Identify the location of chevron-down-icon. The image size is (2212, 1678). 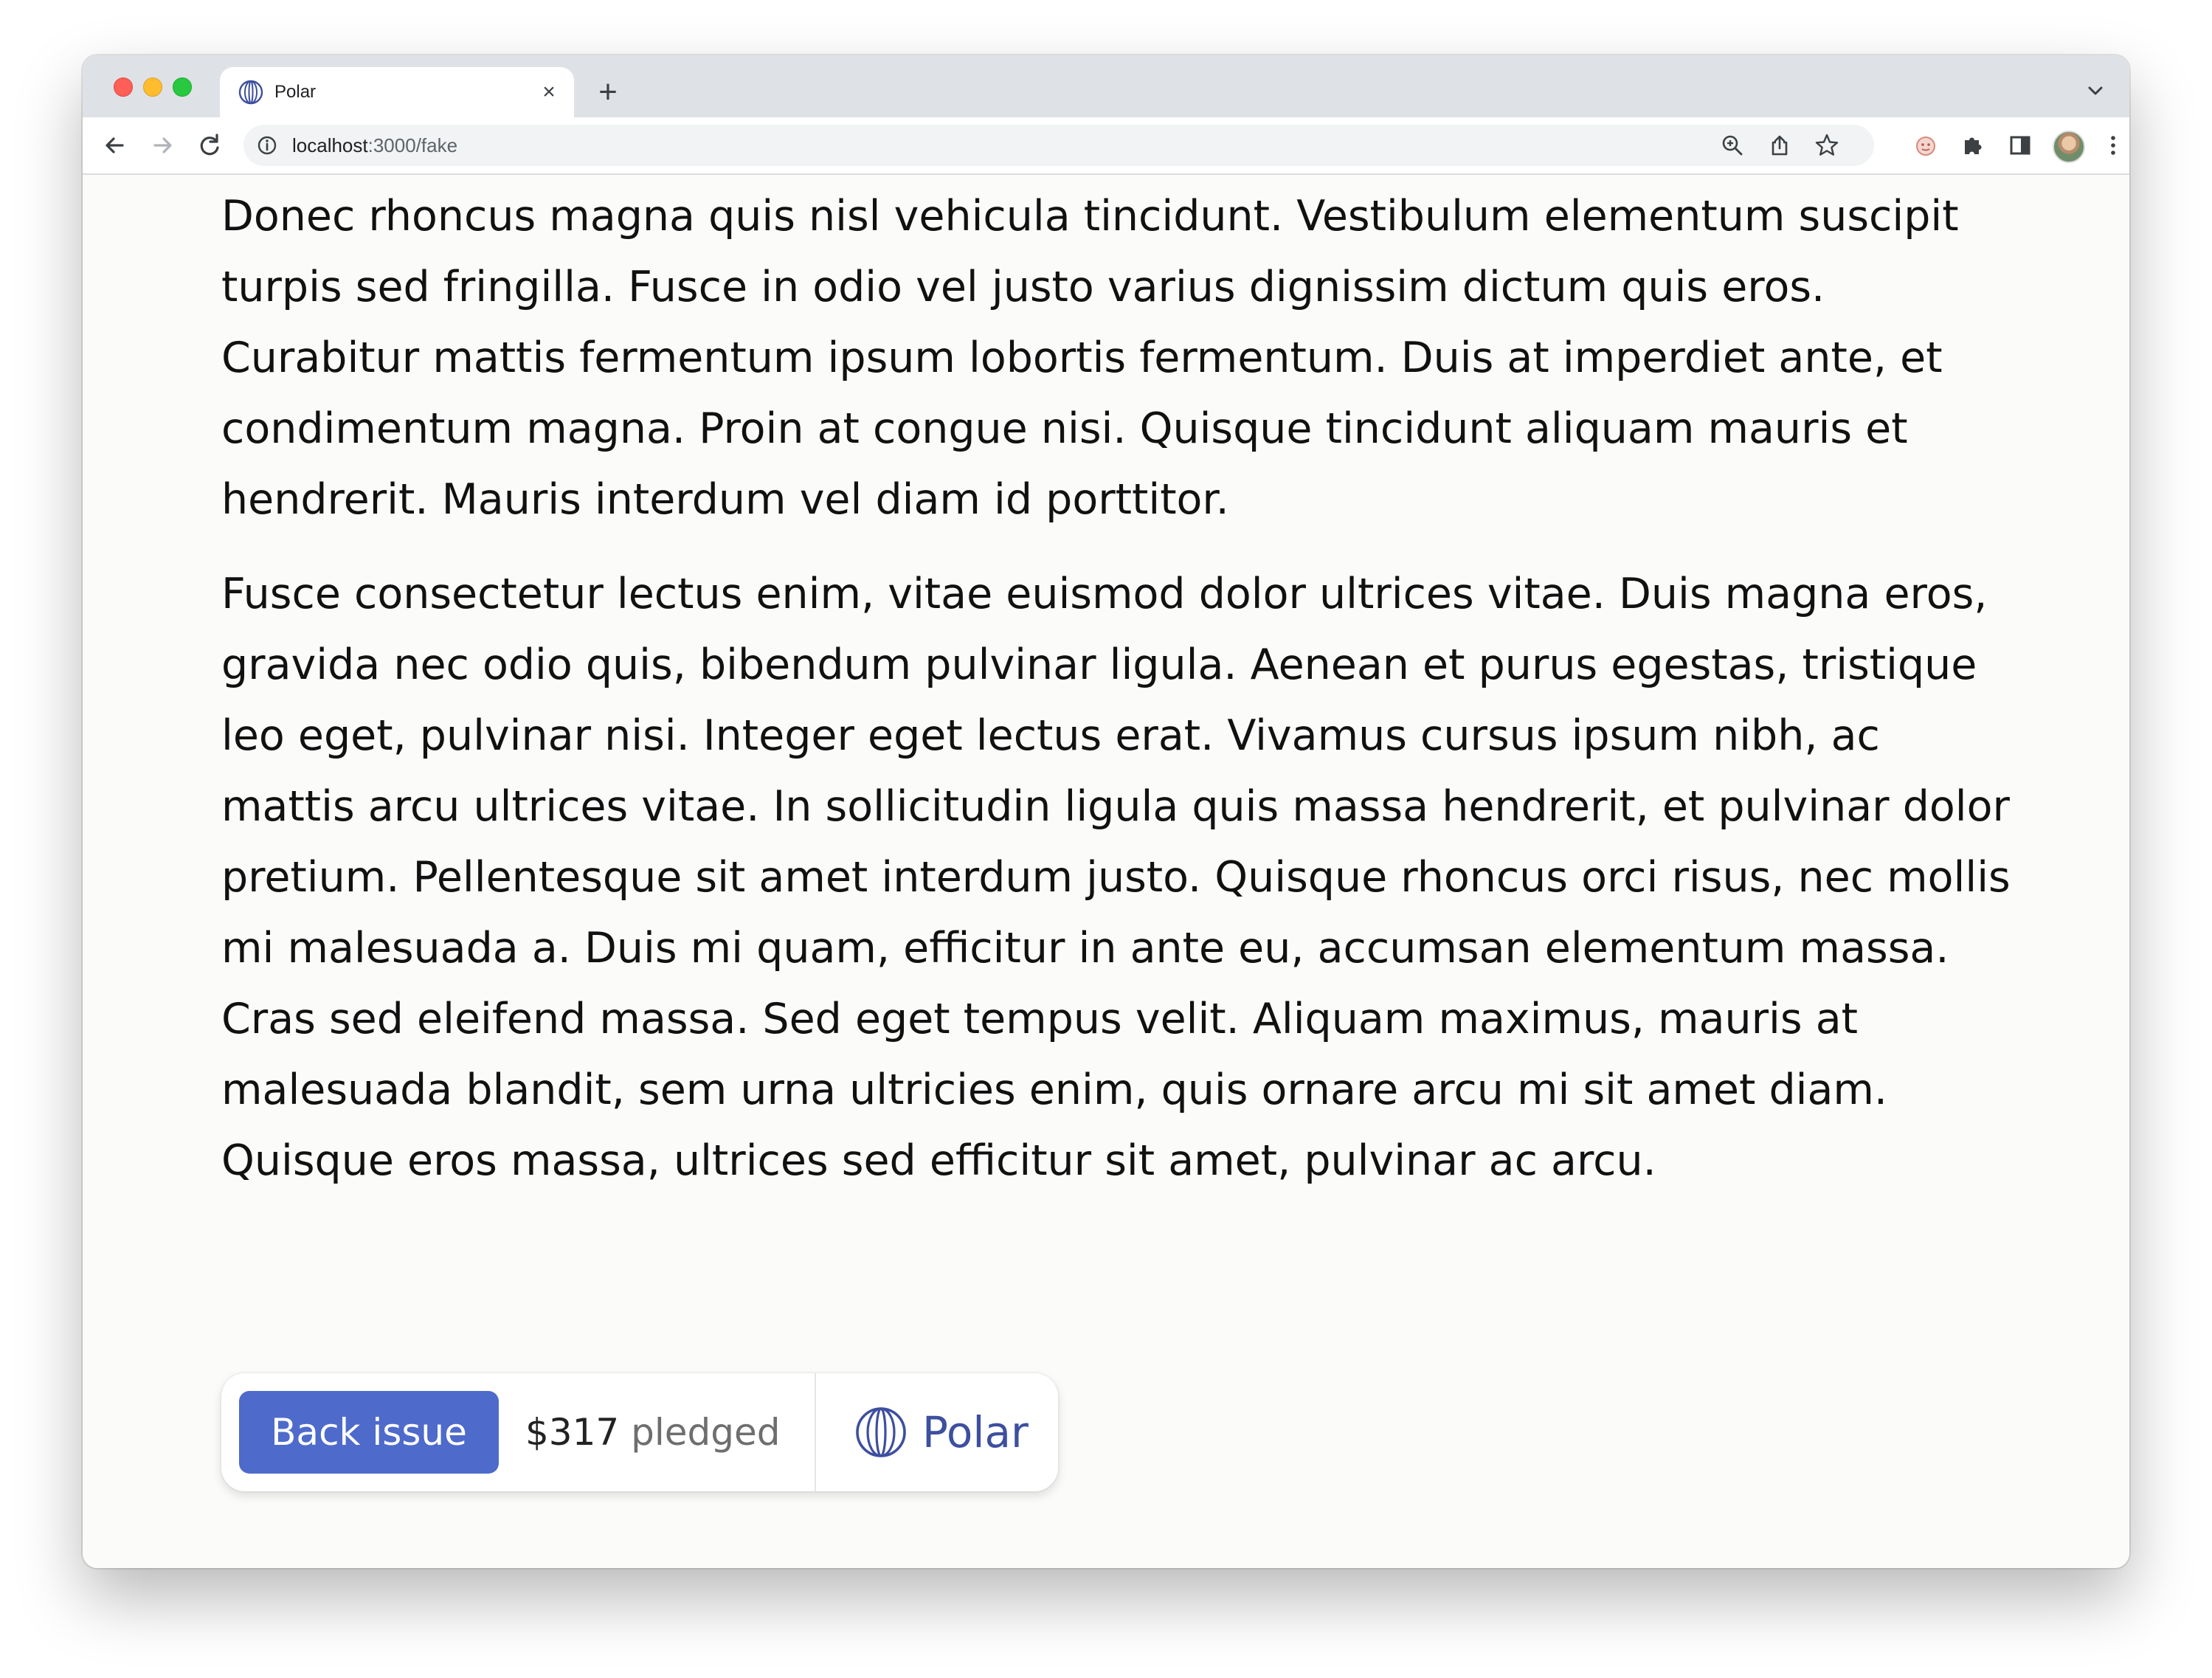
(2096, 91).